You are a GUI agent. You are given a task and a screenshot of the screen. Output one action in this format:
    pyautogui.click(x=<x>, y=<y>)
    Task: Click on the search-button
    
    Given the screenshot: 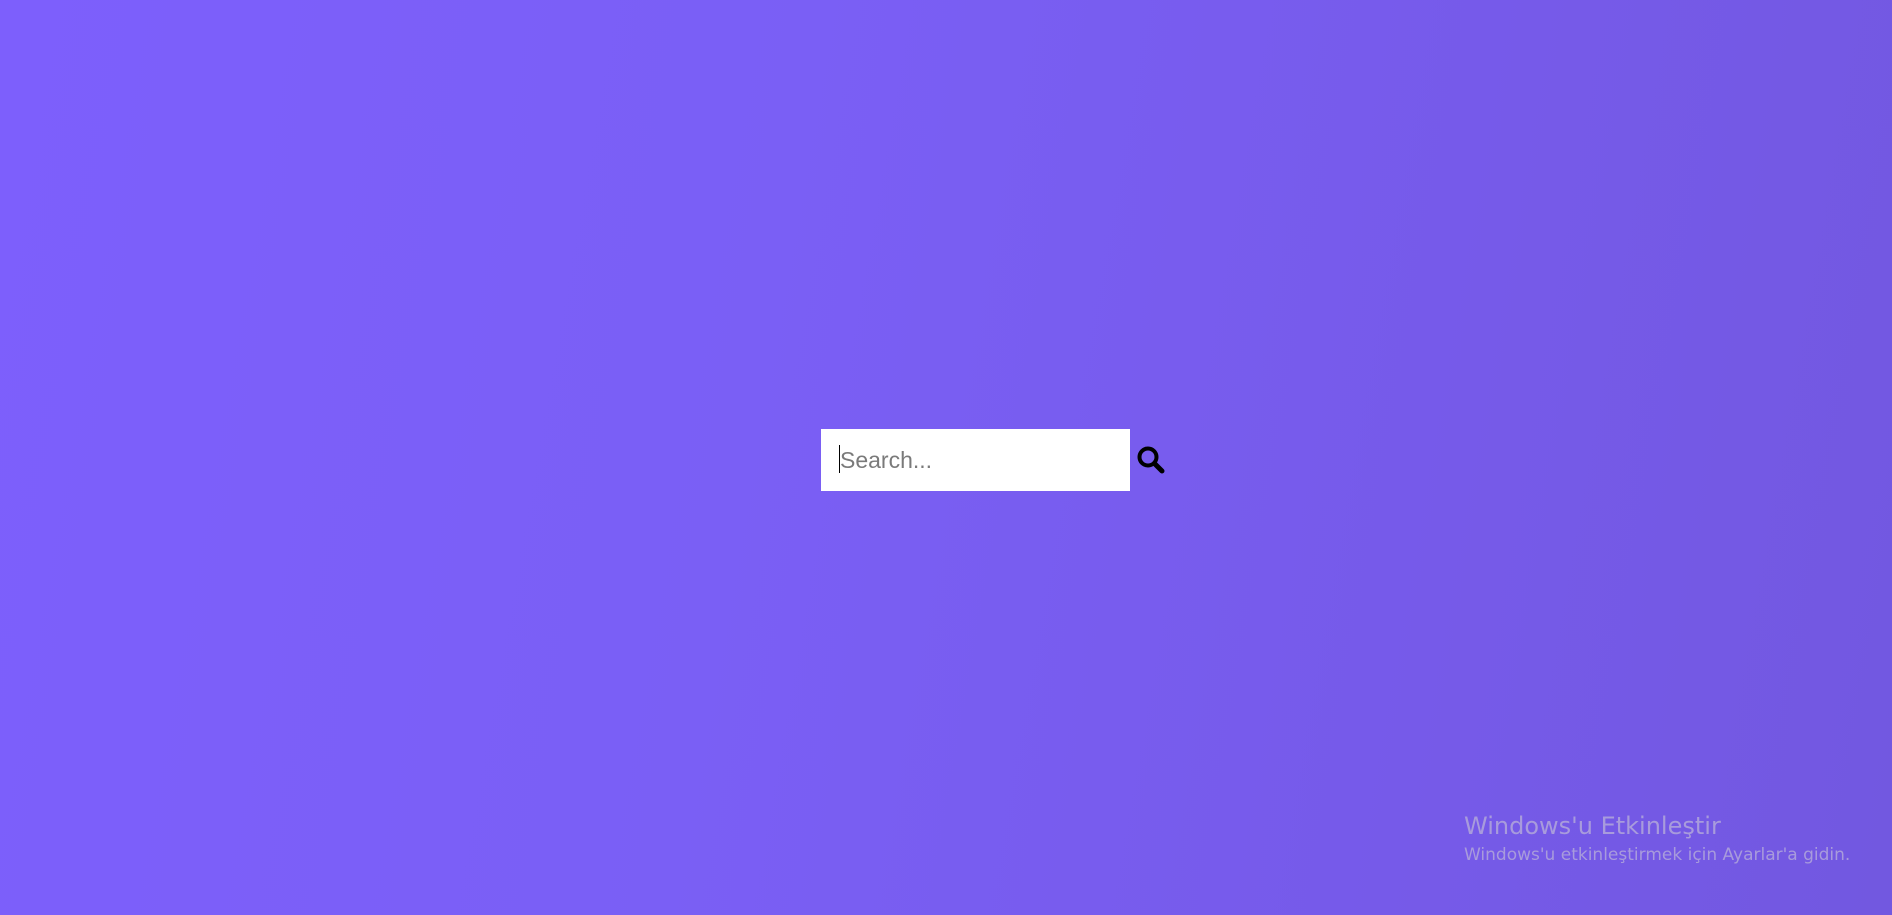 What is the action you would take?
    pyautogui.click(x=1151, y=460)
    